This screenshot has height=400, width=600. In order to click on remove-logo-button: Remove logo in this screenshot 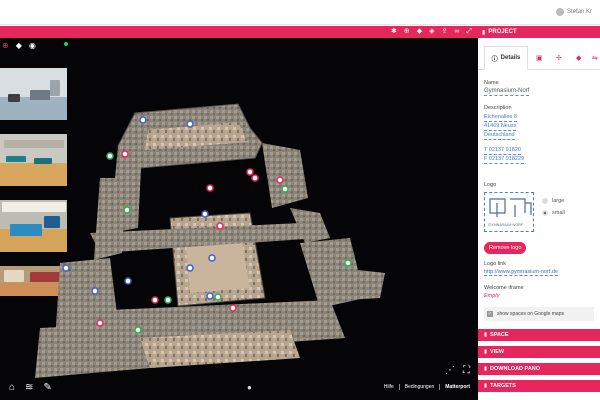, I will do `click(505, 248)`.